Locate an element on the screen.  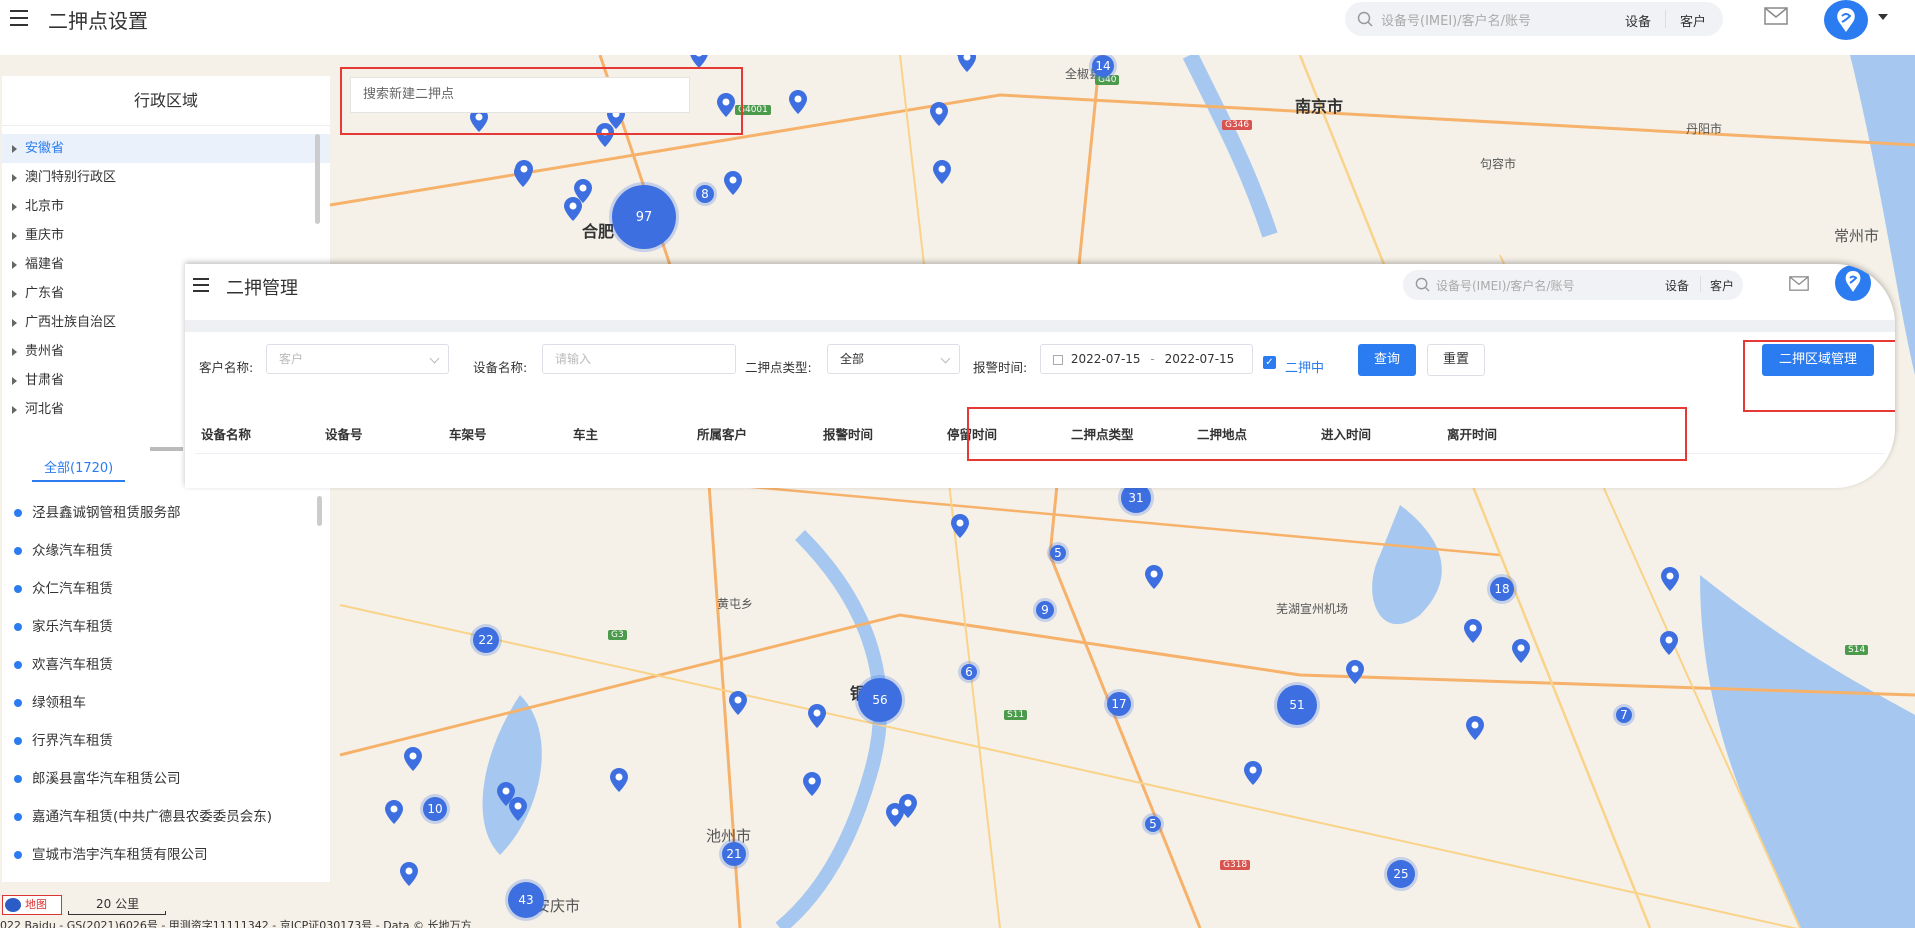
baidu-map-logo: 地图 is located at coordinates (32, 905).